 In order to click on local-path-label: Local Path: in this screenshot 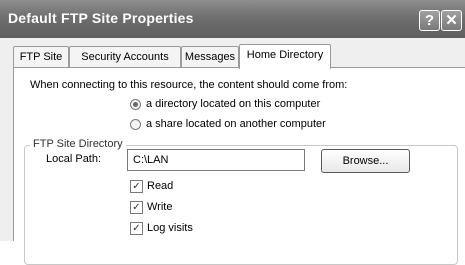, I will do `click(74, 159)`.